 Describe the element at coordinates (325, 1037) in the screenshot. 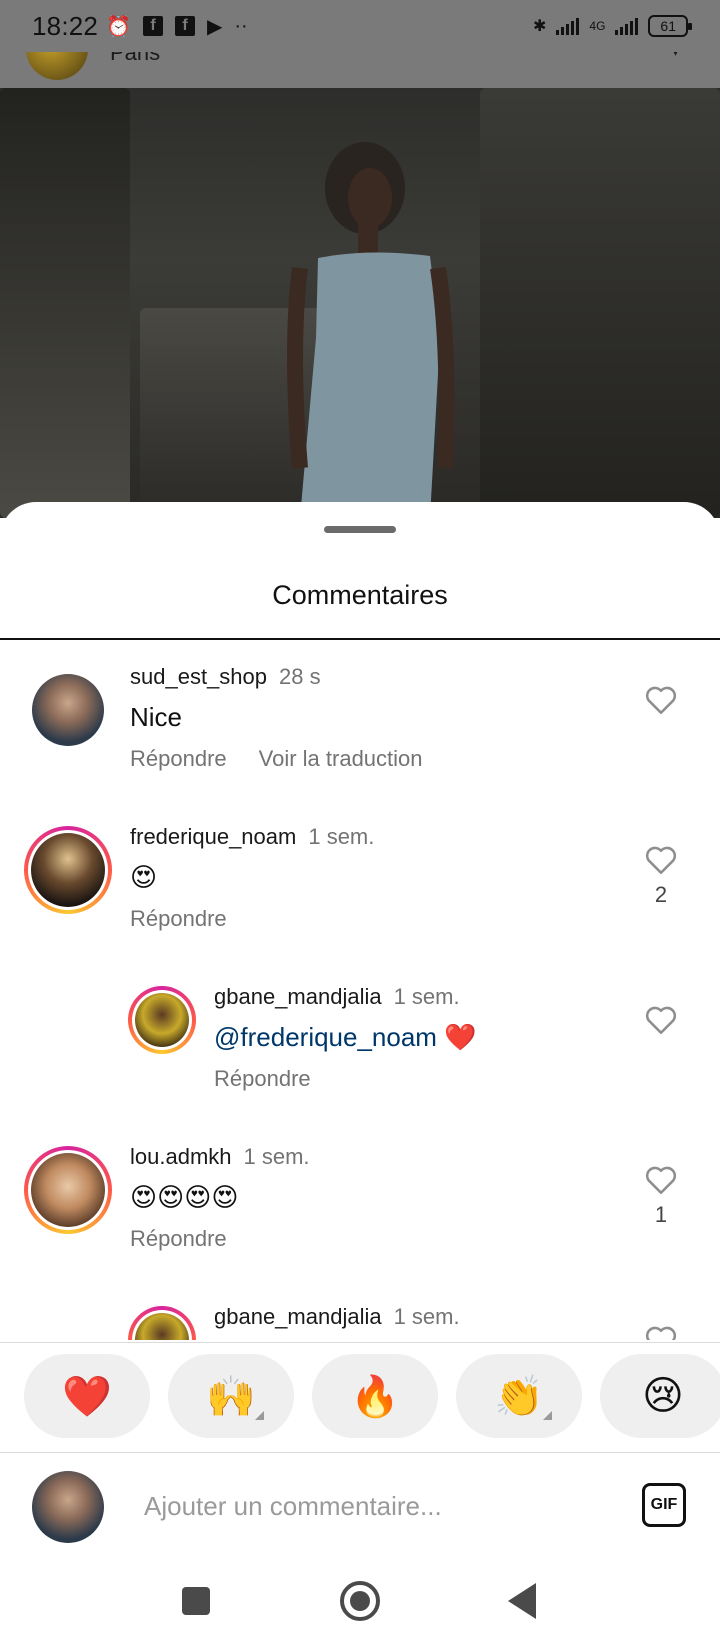

I see `mention-link: @frederique_noam` at that location.